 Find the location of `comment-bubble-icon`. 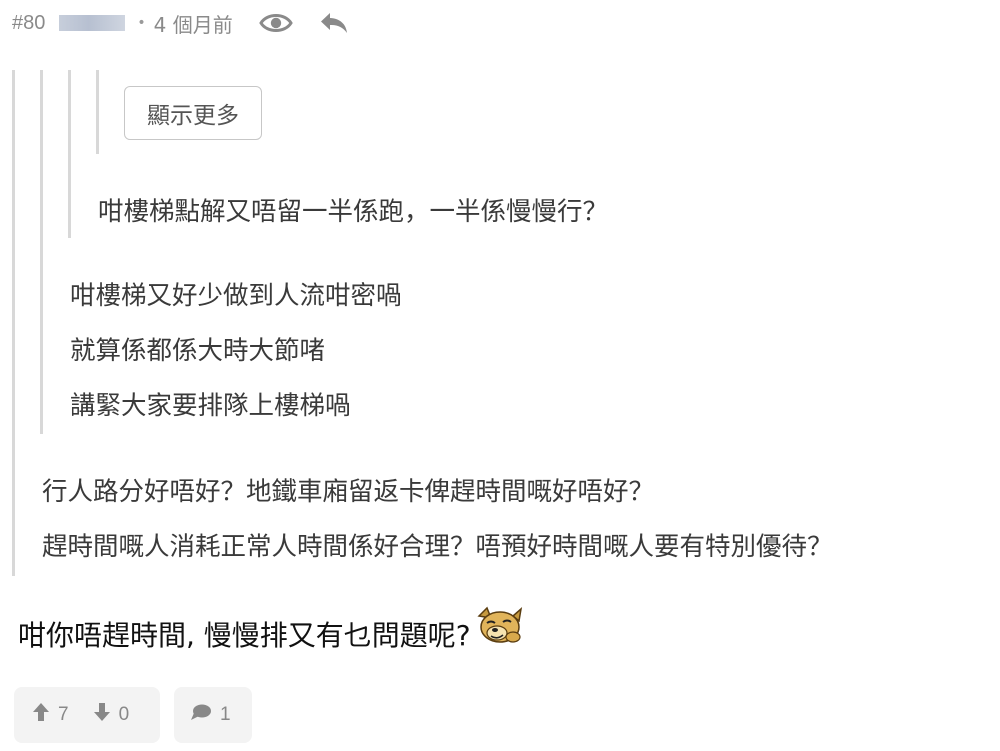

comment-bubble-icon is located at coordinates (201, 715).